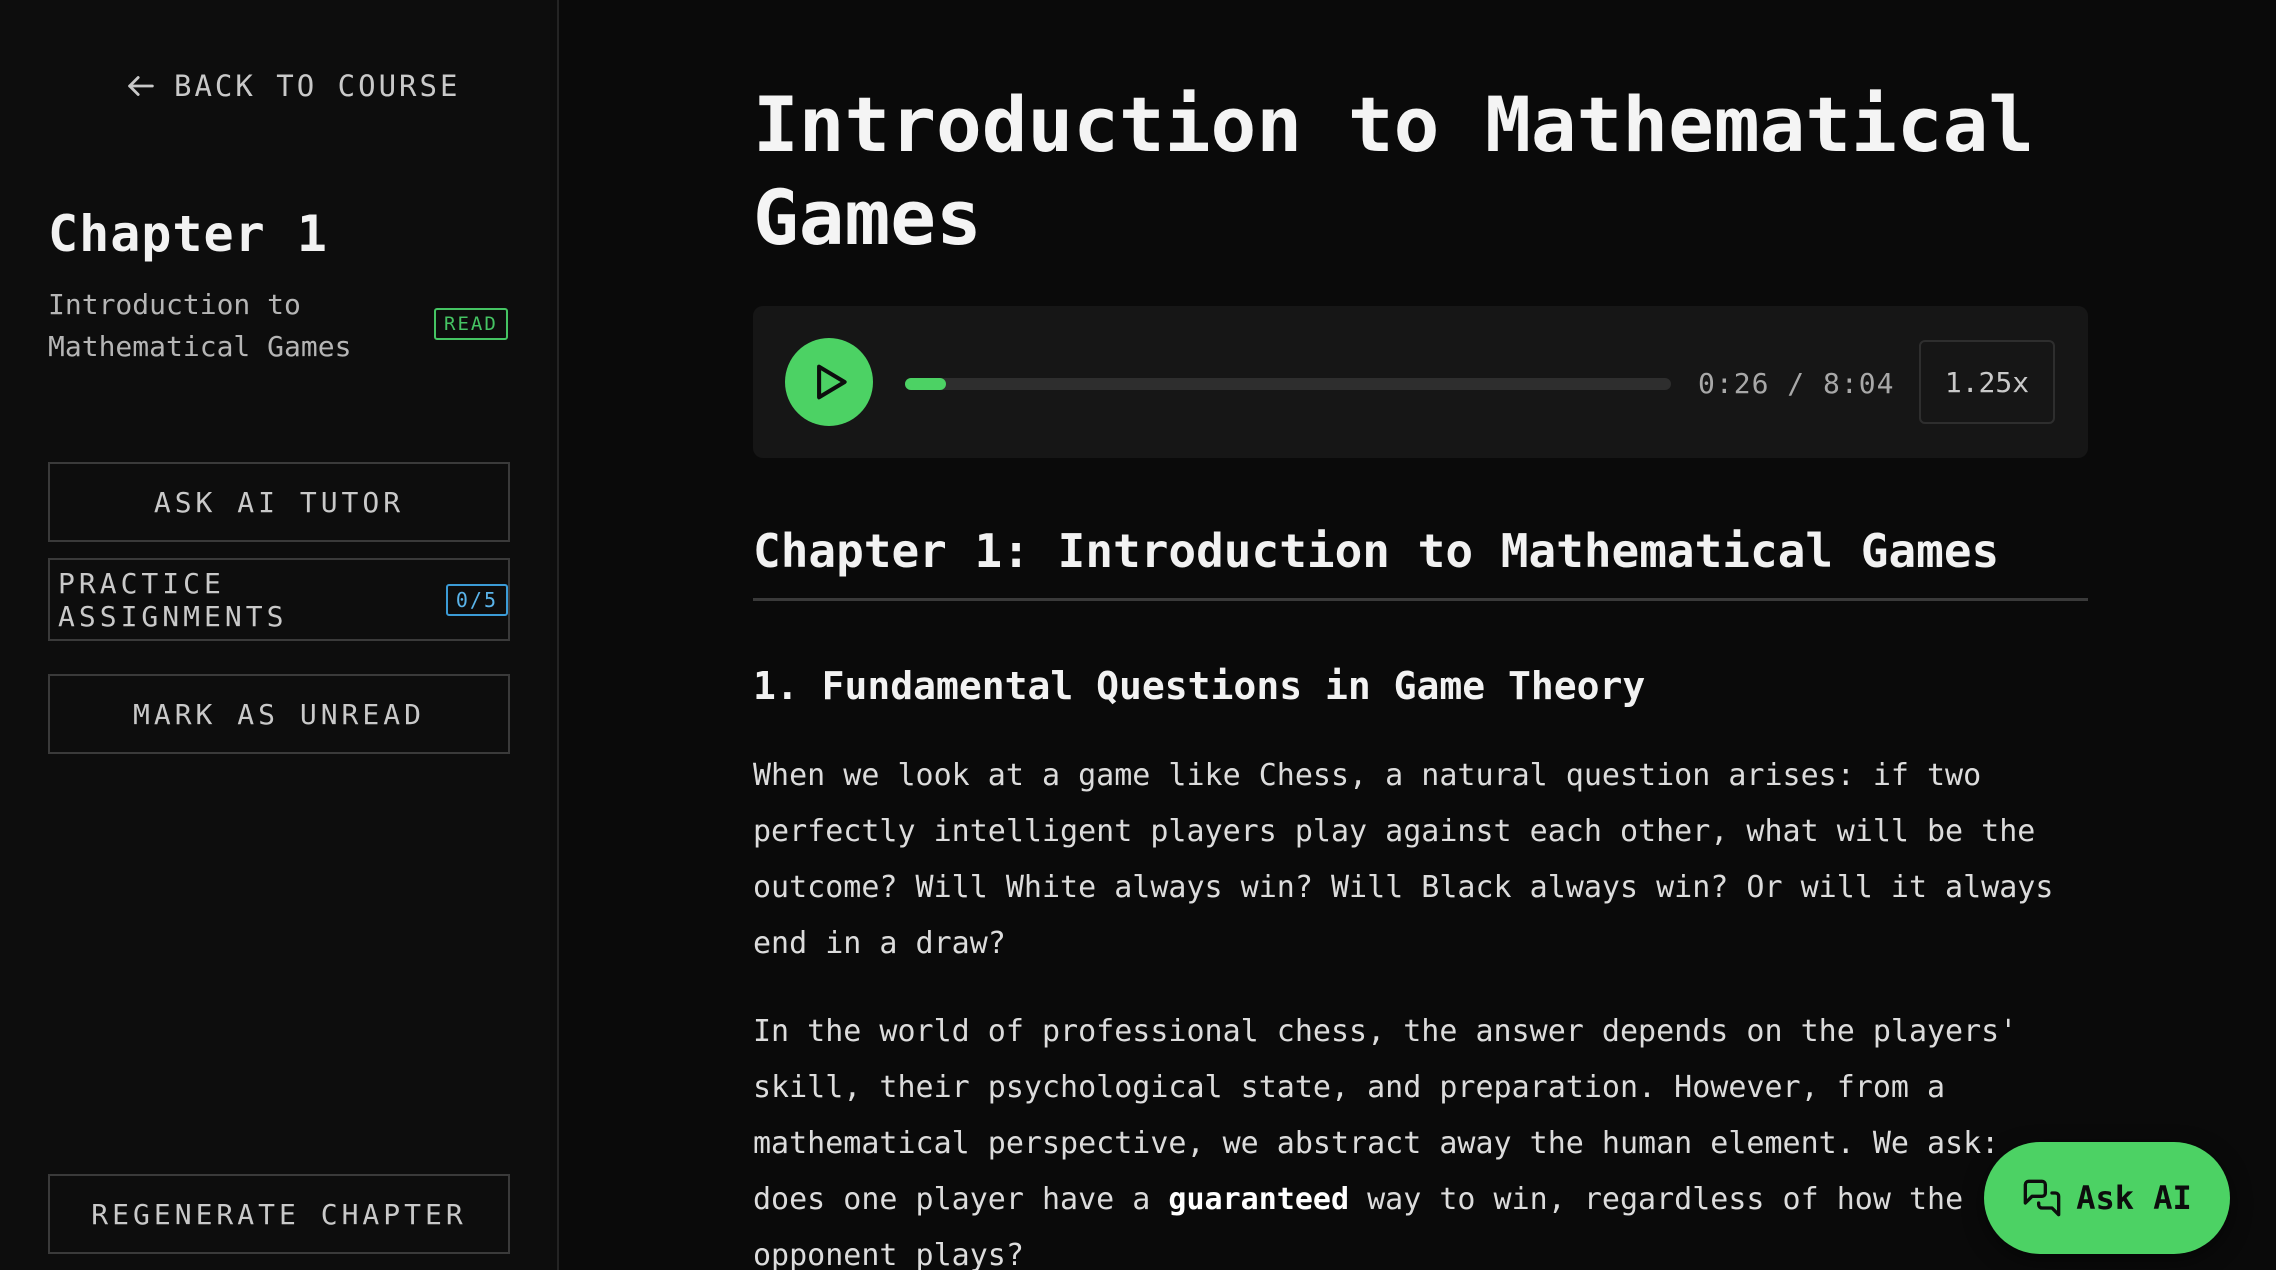 The width and height of the screenshot is (2276, 1270). What do you see at coordinates (1394, 171) in the screenshot?
I see `page-title: Introduction to Mathematical Games` at bounding box center [1394, 171].